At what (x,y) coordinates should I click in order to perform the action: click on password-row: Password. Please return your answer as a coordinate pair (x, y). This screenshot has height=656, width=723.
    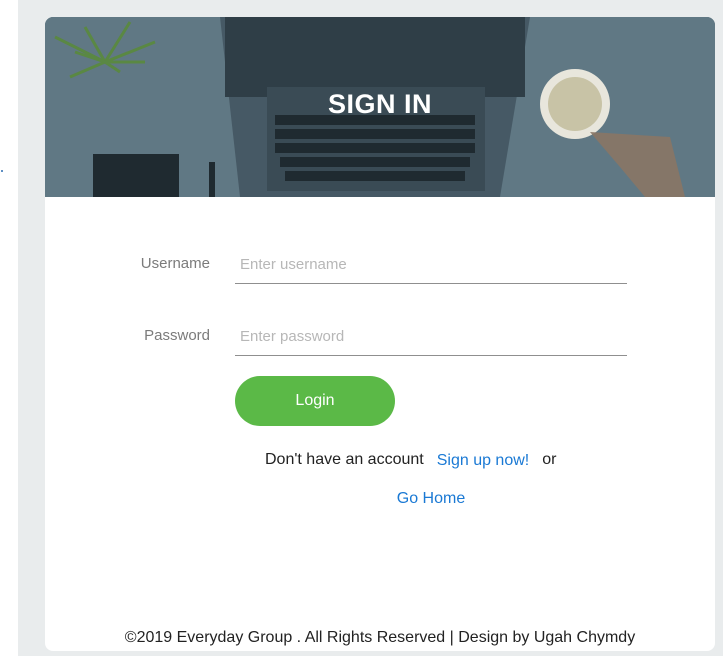
    Looking at the image, I should click on (380, 343).